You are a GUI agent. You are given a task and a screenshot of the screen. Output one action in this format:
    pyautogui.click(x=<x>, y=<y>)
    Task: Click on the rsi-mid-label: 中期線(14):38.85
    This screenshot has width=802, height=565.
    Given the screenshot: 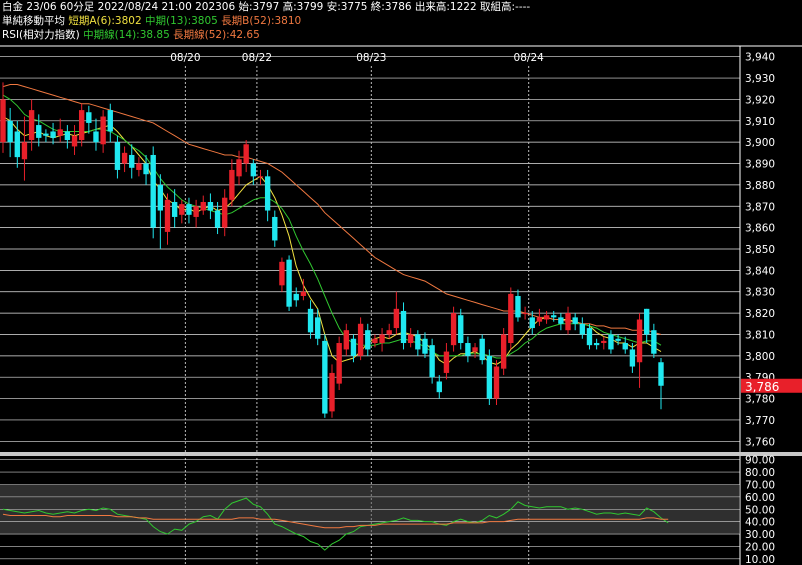 What is the action you would take?
    pyautogui.click(x=126, y=35)
    